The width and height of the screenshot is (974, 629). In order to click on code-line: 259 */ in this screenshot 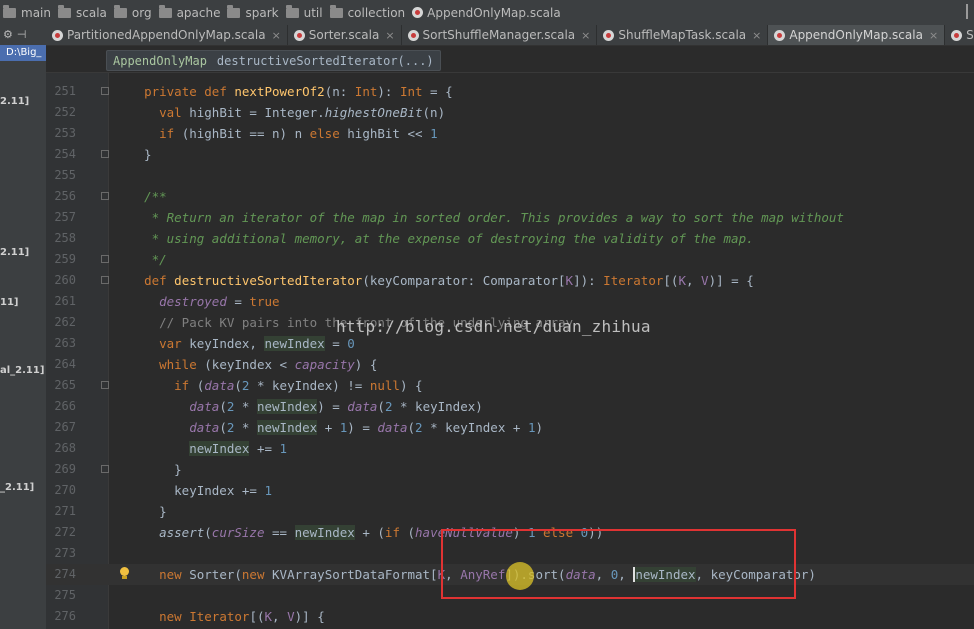, I will do `click(510, 259)`.